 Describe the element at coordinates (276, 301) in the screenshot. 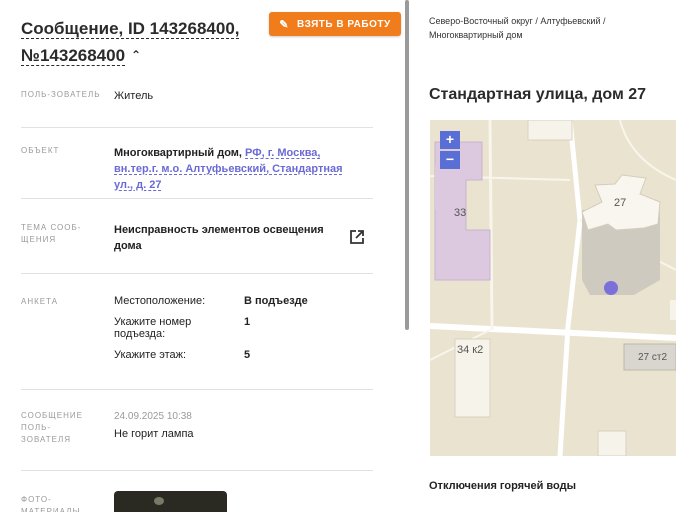

I see `survey-value: В подъезде` at that location.